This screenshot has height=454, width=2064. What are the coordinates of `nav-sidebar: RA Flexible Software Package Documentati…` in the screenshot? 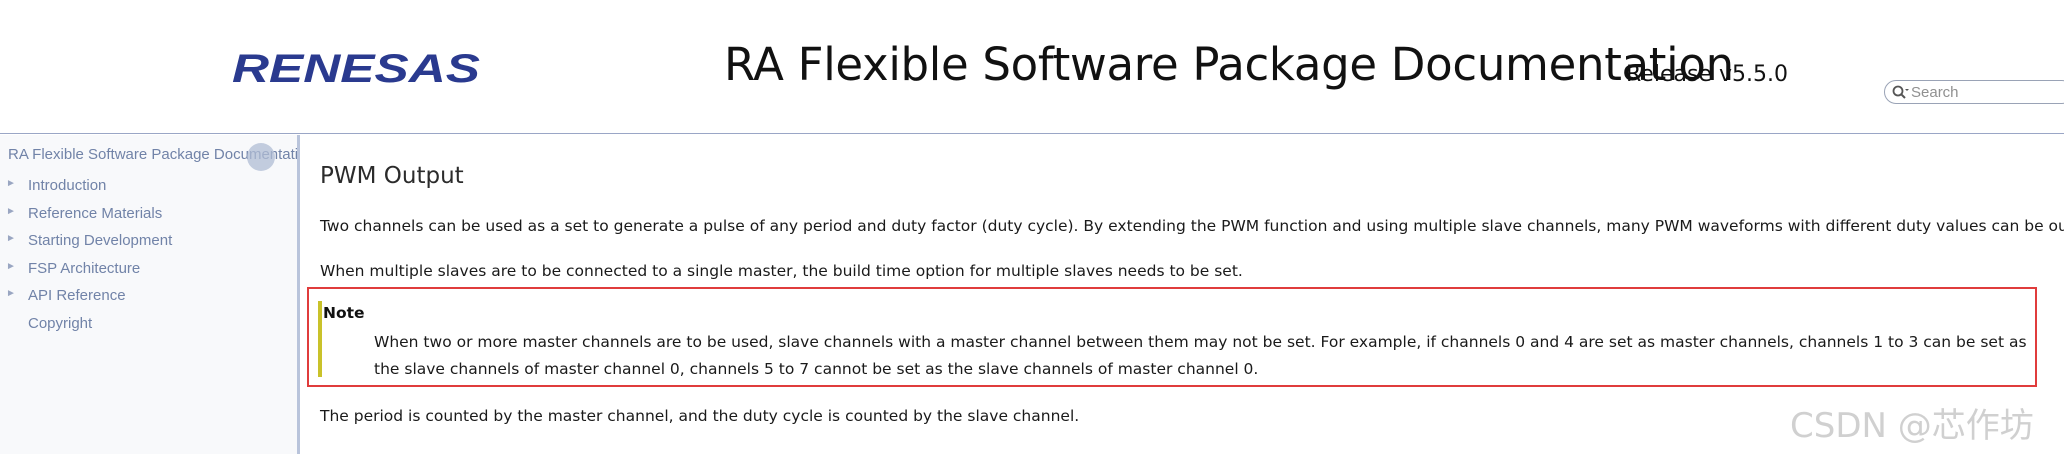 It's located at (150, 294).